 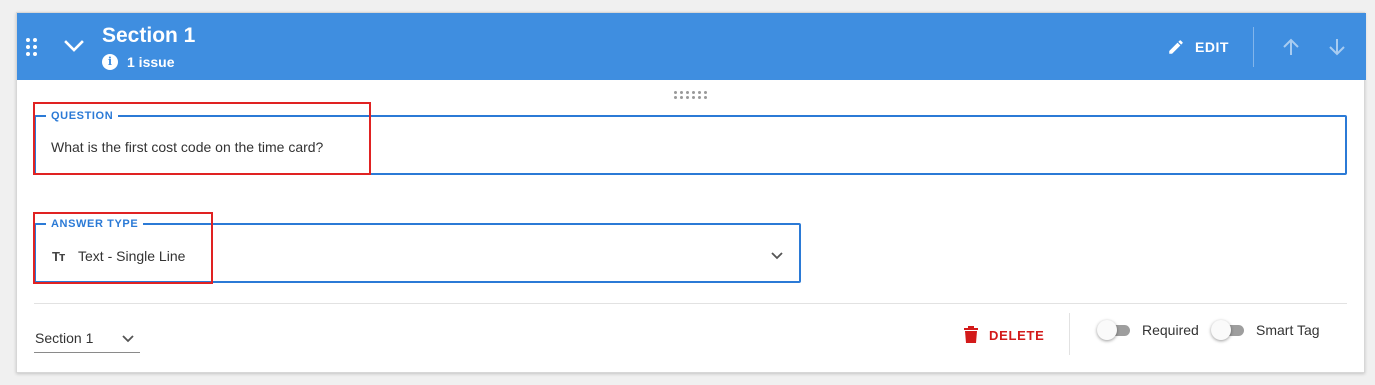 I want to click on required-label: Required, so click(x=1170, y=330).